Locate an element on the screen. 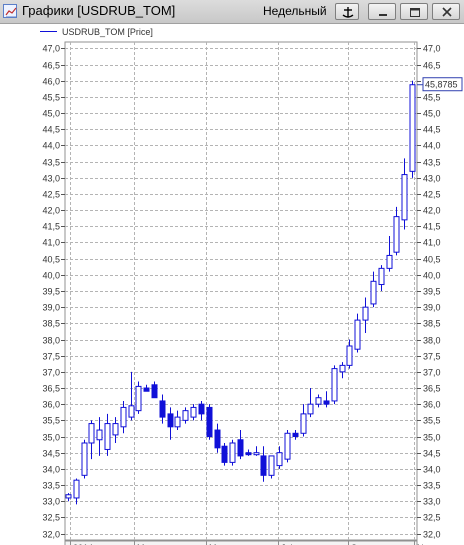 The image size is (464, 545). last-price-label: 45,8785 is located at coordinates (441, 85).